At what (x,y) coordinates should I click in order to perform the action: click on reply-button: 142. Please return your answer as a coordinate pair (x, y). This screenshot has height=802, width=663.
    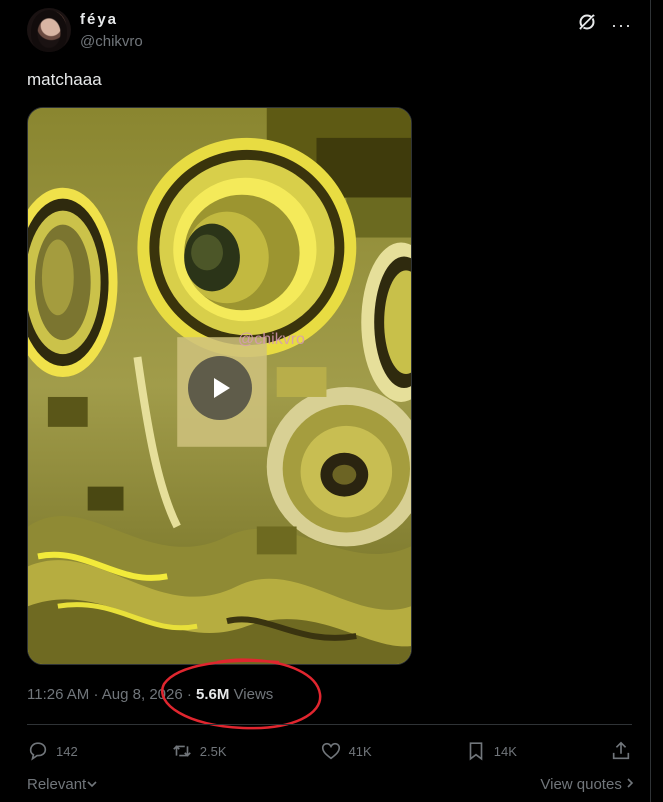
    Looking at the image, I should click on (52, 751).